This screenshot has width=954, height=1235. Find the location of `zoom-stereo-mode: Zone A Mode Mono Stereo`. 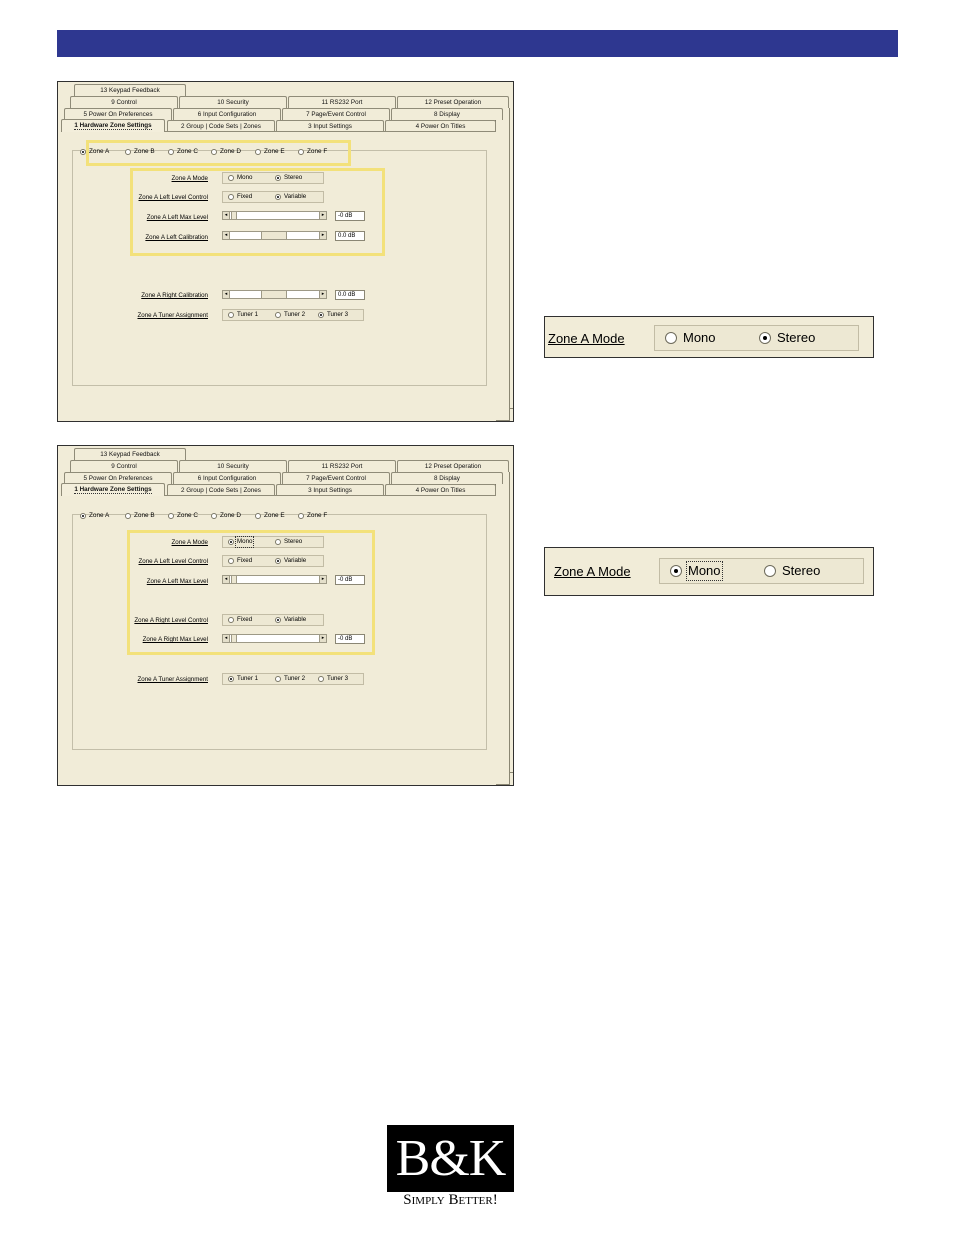

zoom-stereo-mode: Zone A Mode Mono Stereo is located at coordinates (709, 337).